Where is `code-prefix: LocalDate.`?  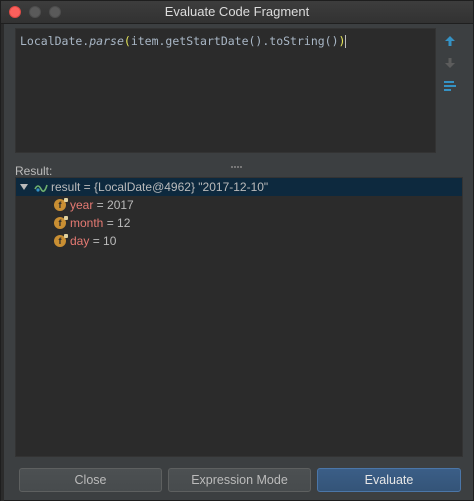 code-prefix: LocalDate. is located at coordinates (55, 41).